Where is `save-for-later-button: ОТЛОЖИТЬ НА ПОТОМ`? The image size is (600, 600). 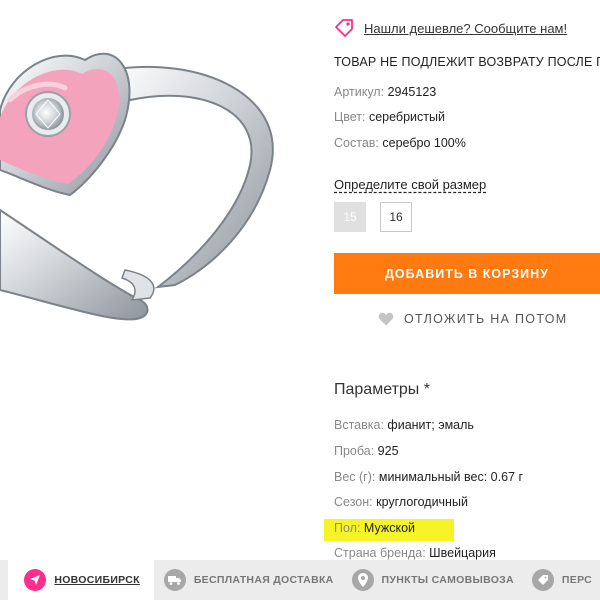 save-for-later-button: ОТЛОЖИТЬ НА ПОТОМ is located at coordinates (472, 319).